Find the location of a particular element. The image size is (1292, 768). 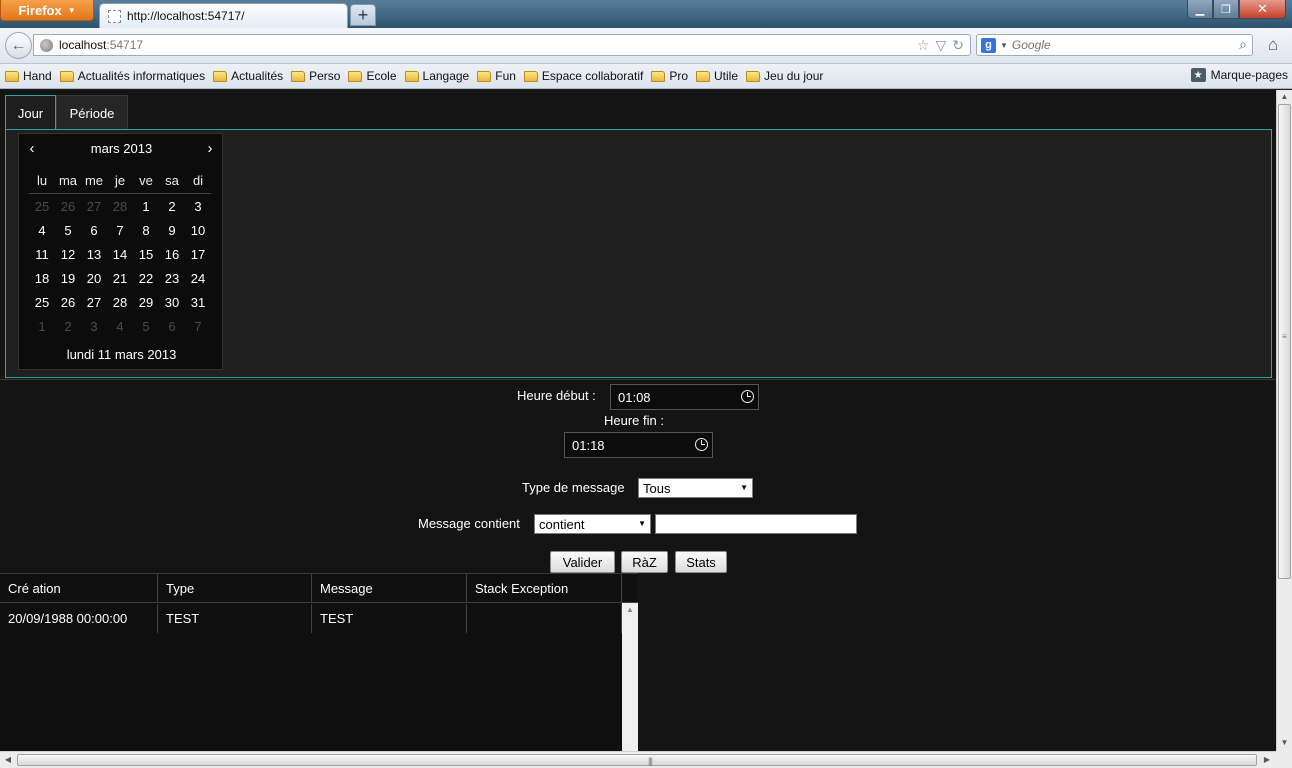

bookmark-item: Jeu du jour is located at coordinates (784, 76).